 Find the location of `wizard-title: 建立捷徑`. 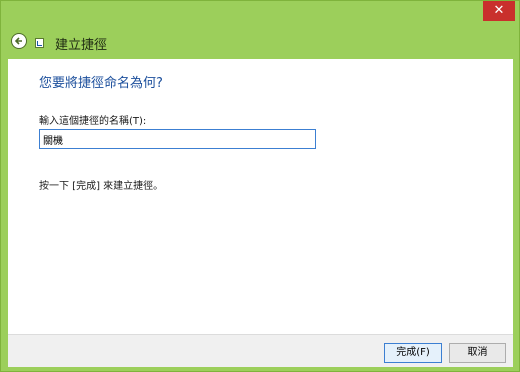

wizard-title: 建立捷徑 is located at coordinates (81, 45).